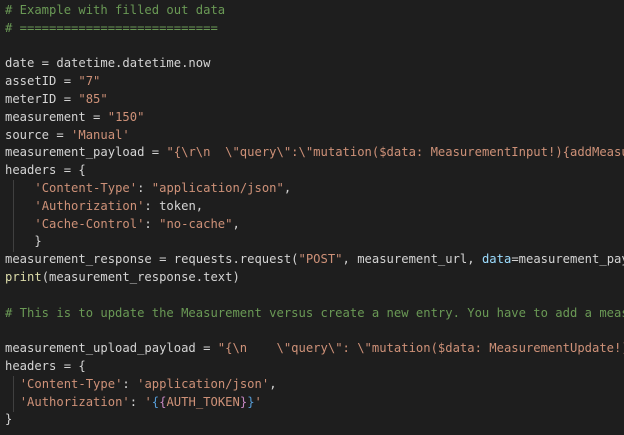  Describe the element at coordinates (203, 383) in the screenshot. I see `code-token: 'application/json'` at that location.